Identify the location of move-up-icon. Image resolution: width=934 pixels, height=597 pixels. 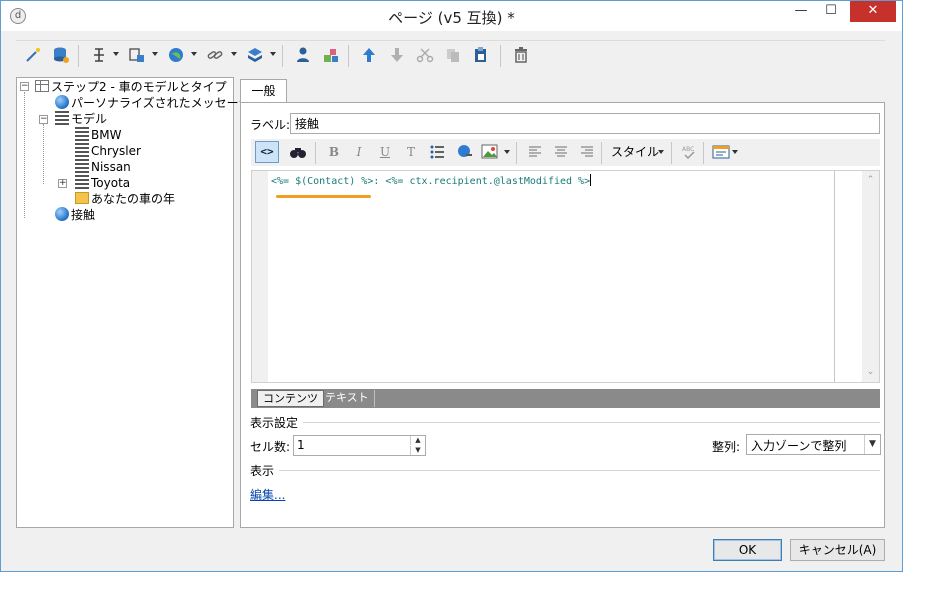
(369, 55).